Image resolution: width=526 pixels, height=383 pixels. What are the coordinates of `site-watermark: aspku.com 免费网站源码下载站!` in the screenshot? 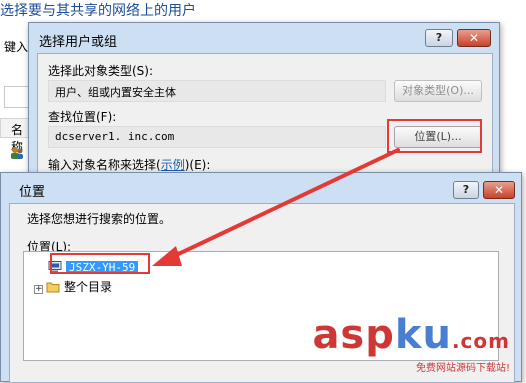 It's located at (411, 343).